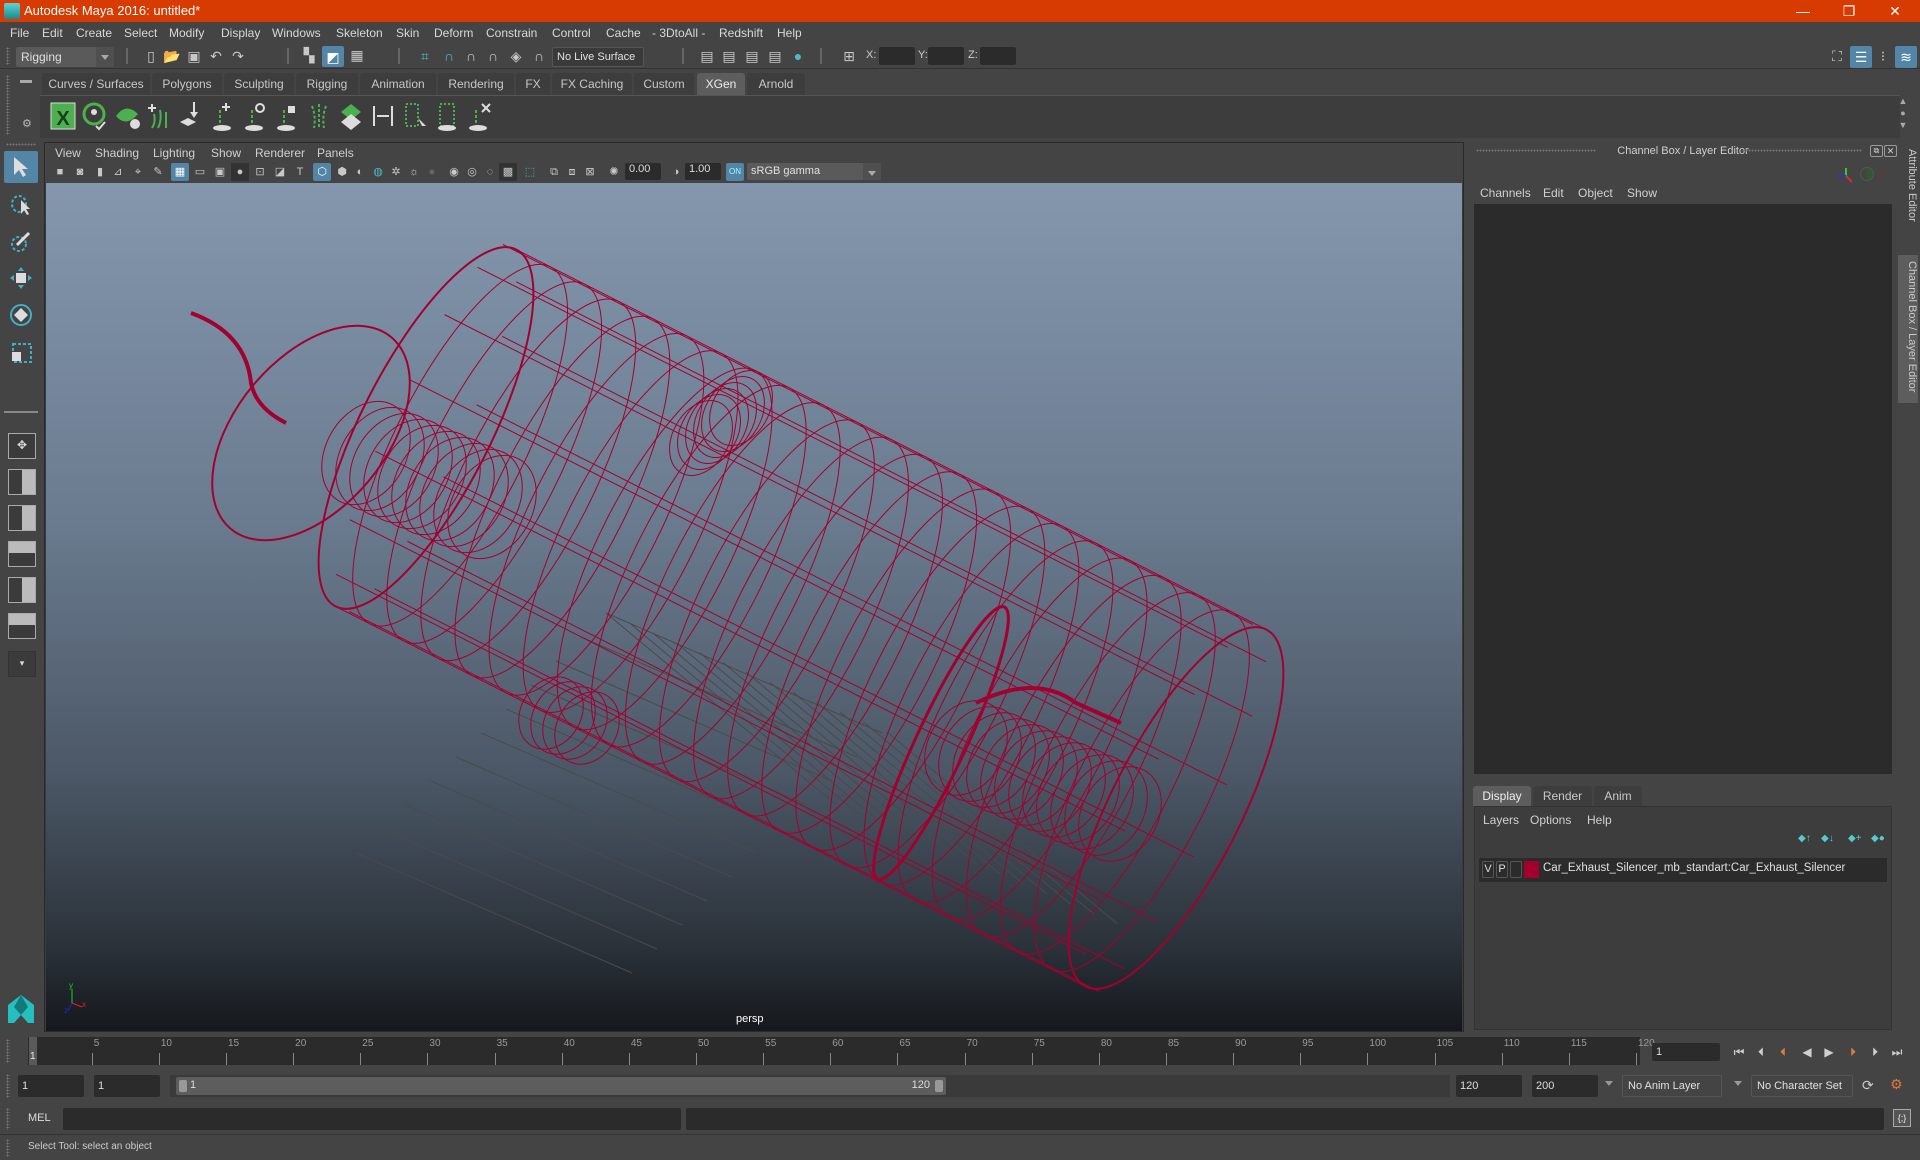 The image size is (1920, 1160). Describe the element at coordinates (296, 33) in the screenshot. I see `menu-windows: Windows` at that location.